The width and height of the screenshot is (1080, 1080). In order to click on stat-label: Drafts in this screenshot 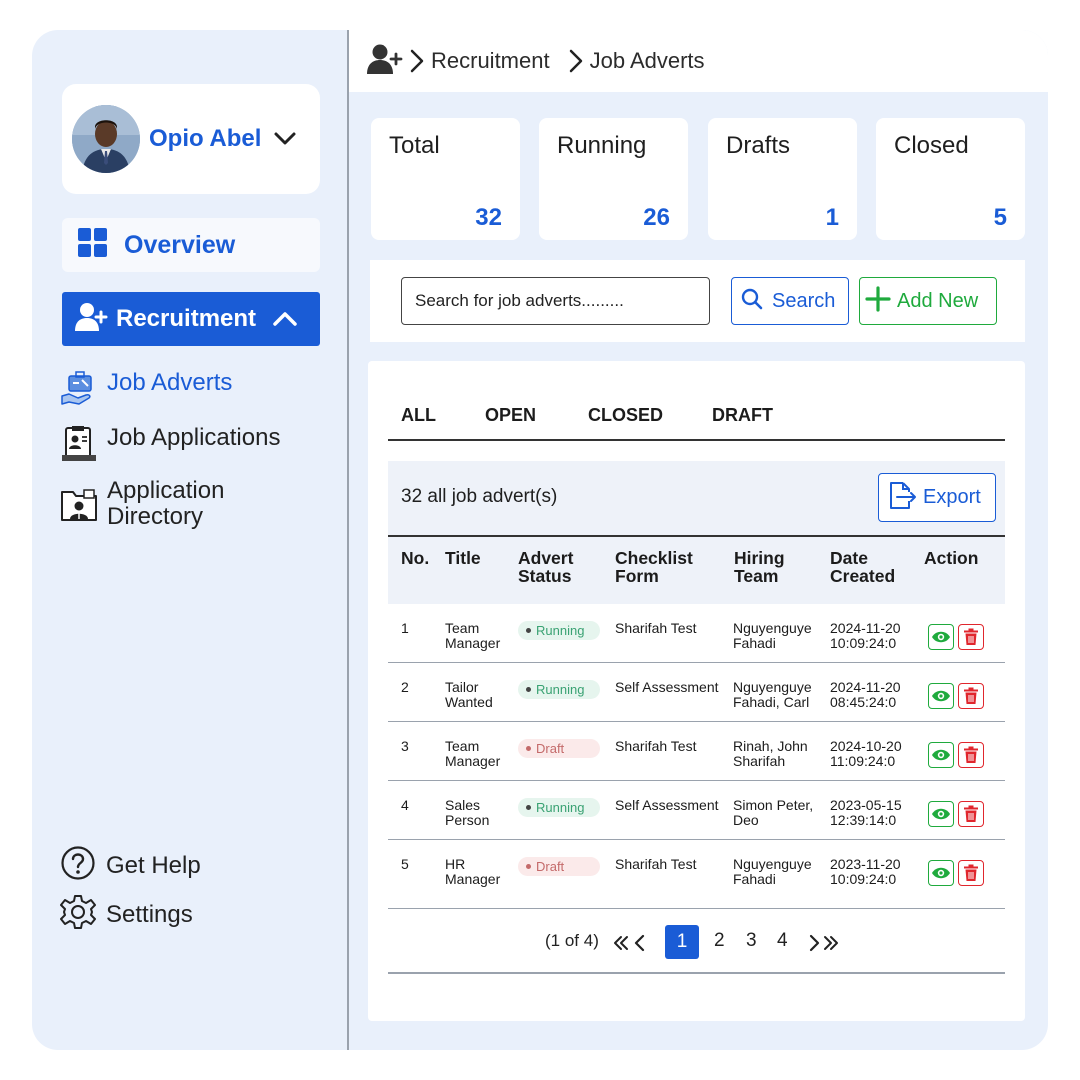, I will do `click(758, 145)`.